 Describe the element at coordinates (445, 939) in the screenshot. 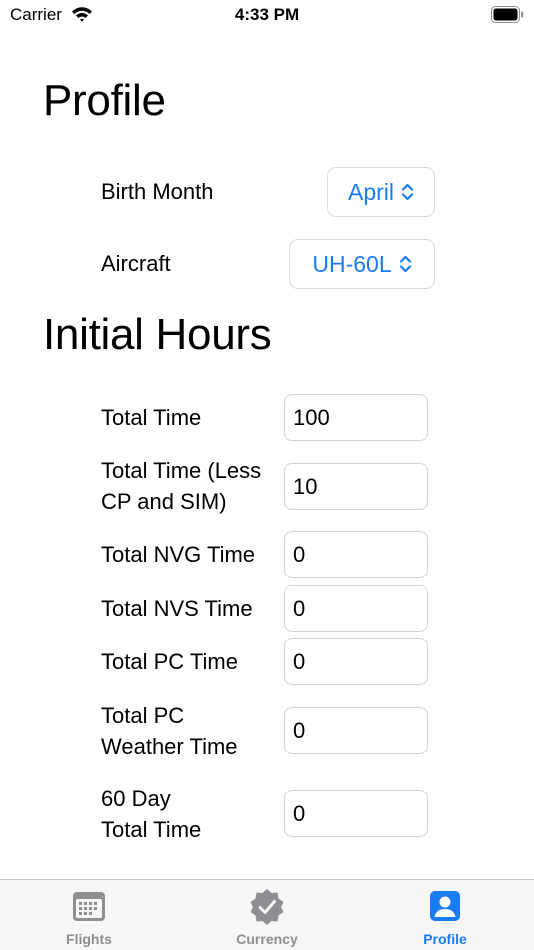

I see `tab-profile-label: Profile` at that location.